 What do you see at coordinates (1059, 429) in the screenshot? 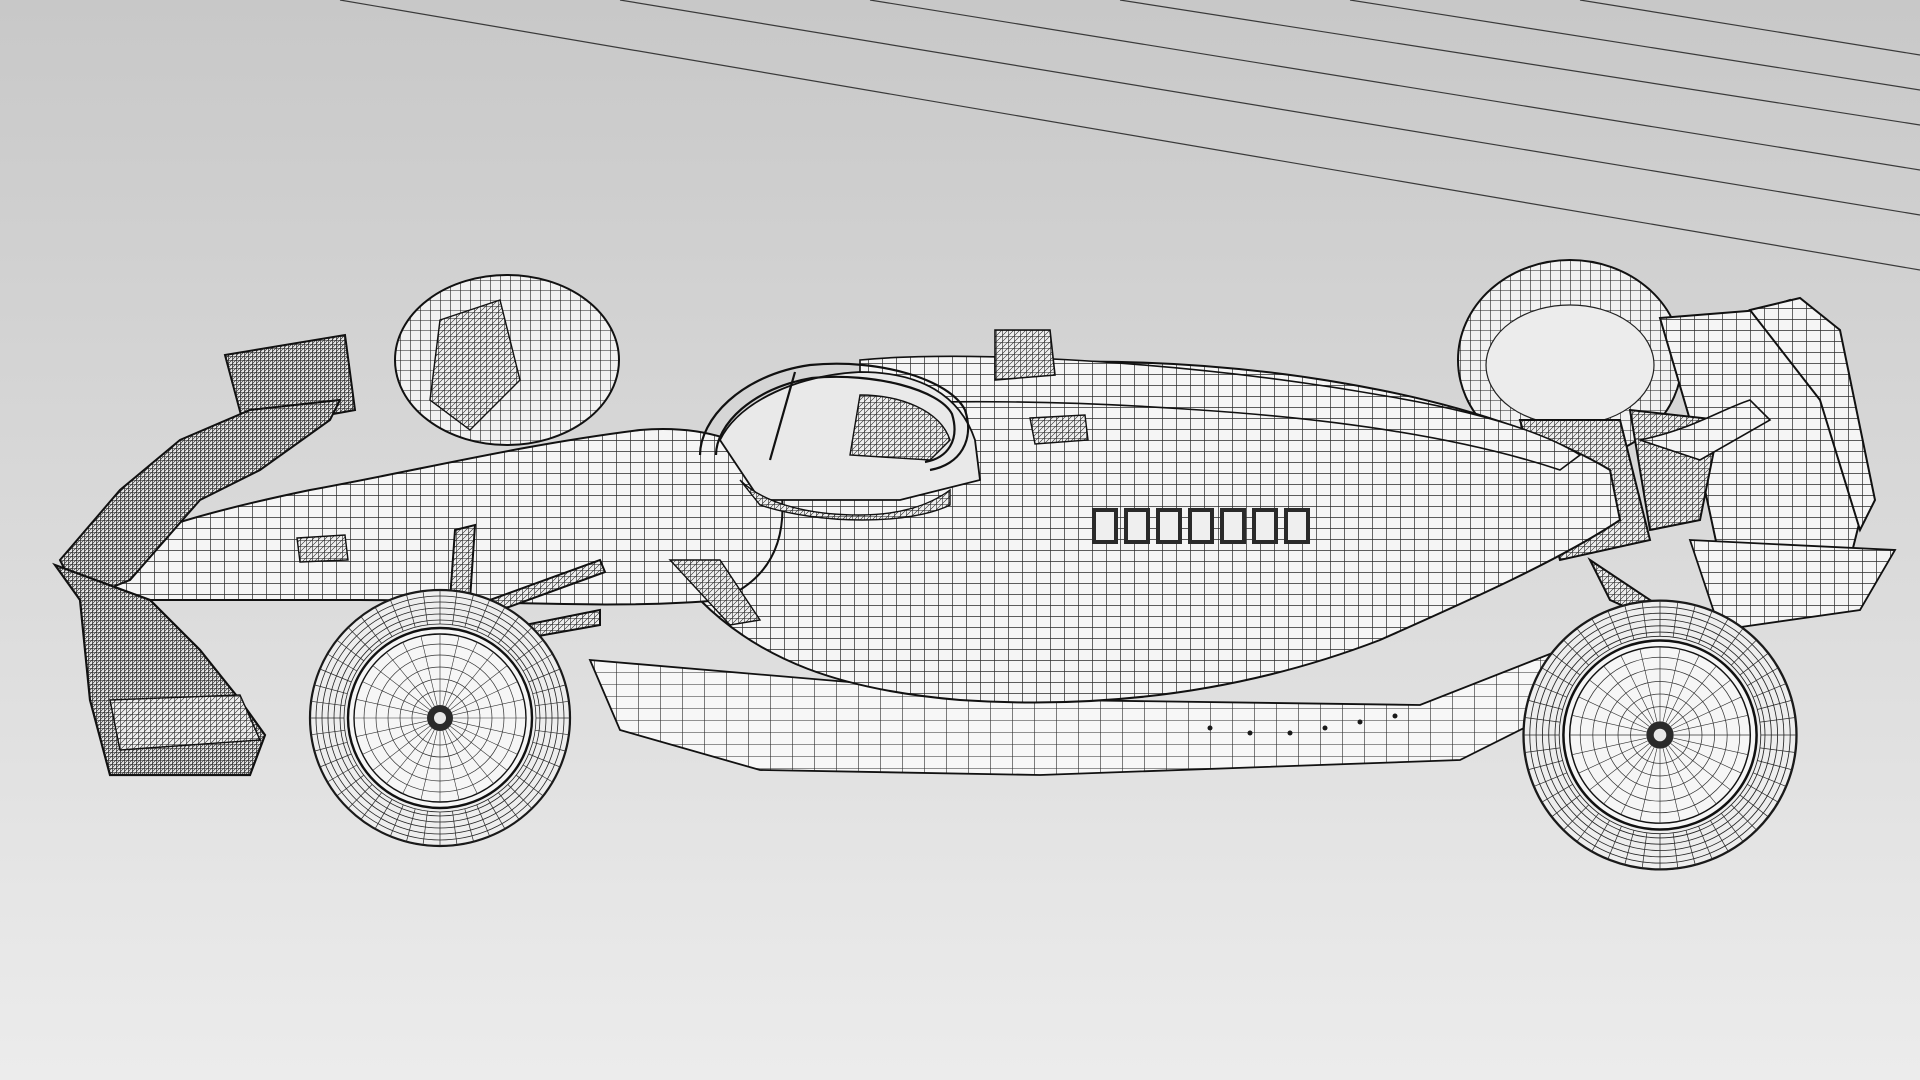
I see `mirror` at bounding box center [1059, 429].